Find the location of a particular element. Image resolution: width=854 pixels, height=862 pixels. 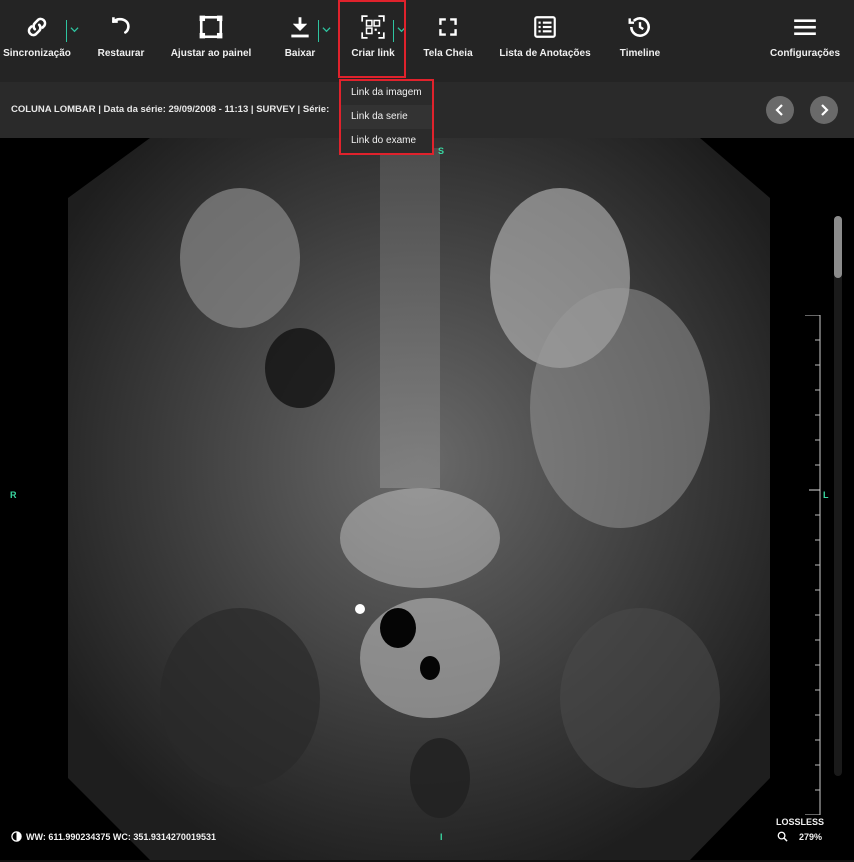

settings-button: Configurações is located at coordinates (805, 41).